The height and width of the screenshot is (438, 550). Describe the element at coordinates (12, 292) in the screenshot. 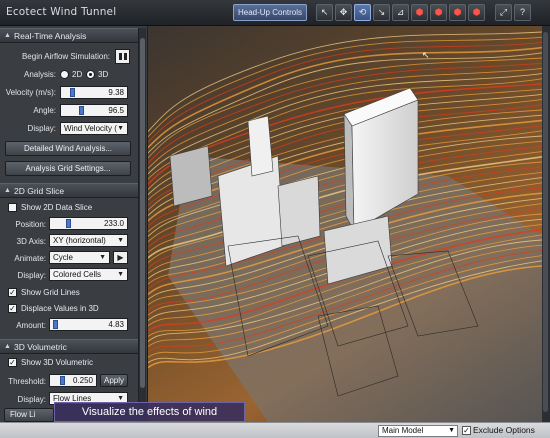

I see `show-grid-lines-checkbox: ✓` at that location.